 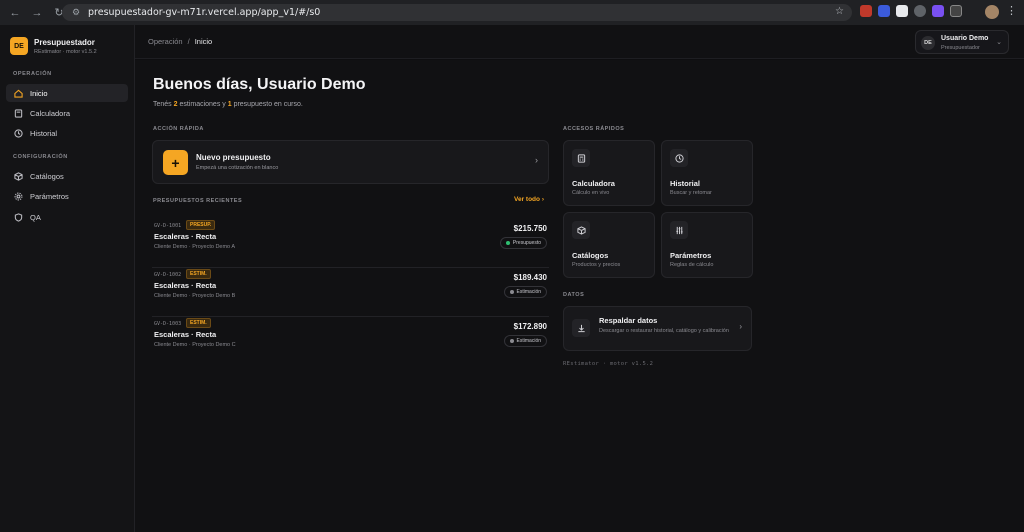 What do you see at coordinates (18, 93) in the screenshot?
I see `home-icon` at bounding box center [18, 93].